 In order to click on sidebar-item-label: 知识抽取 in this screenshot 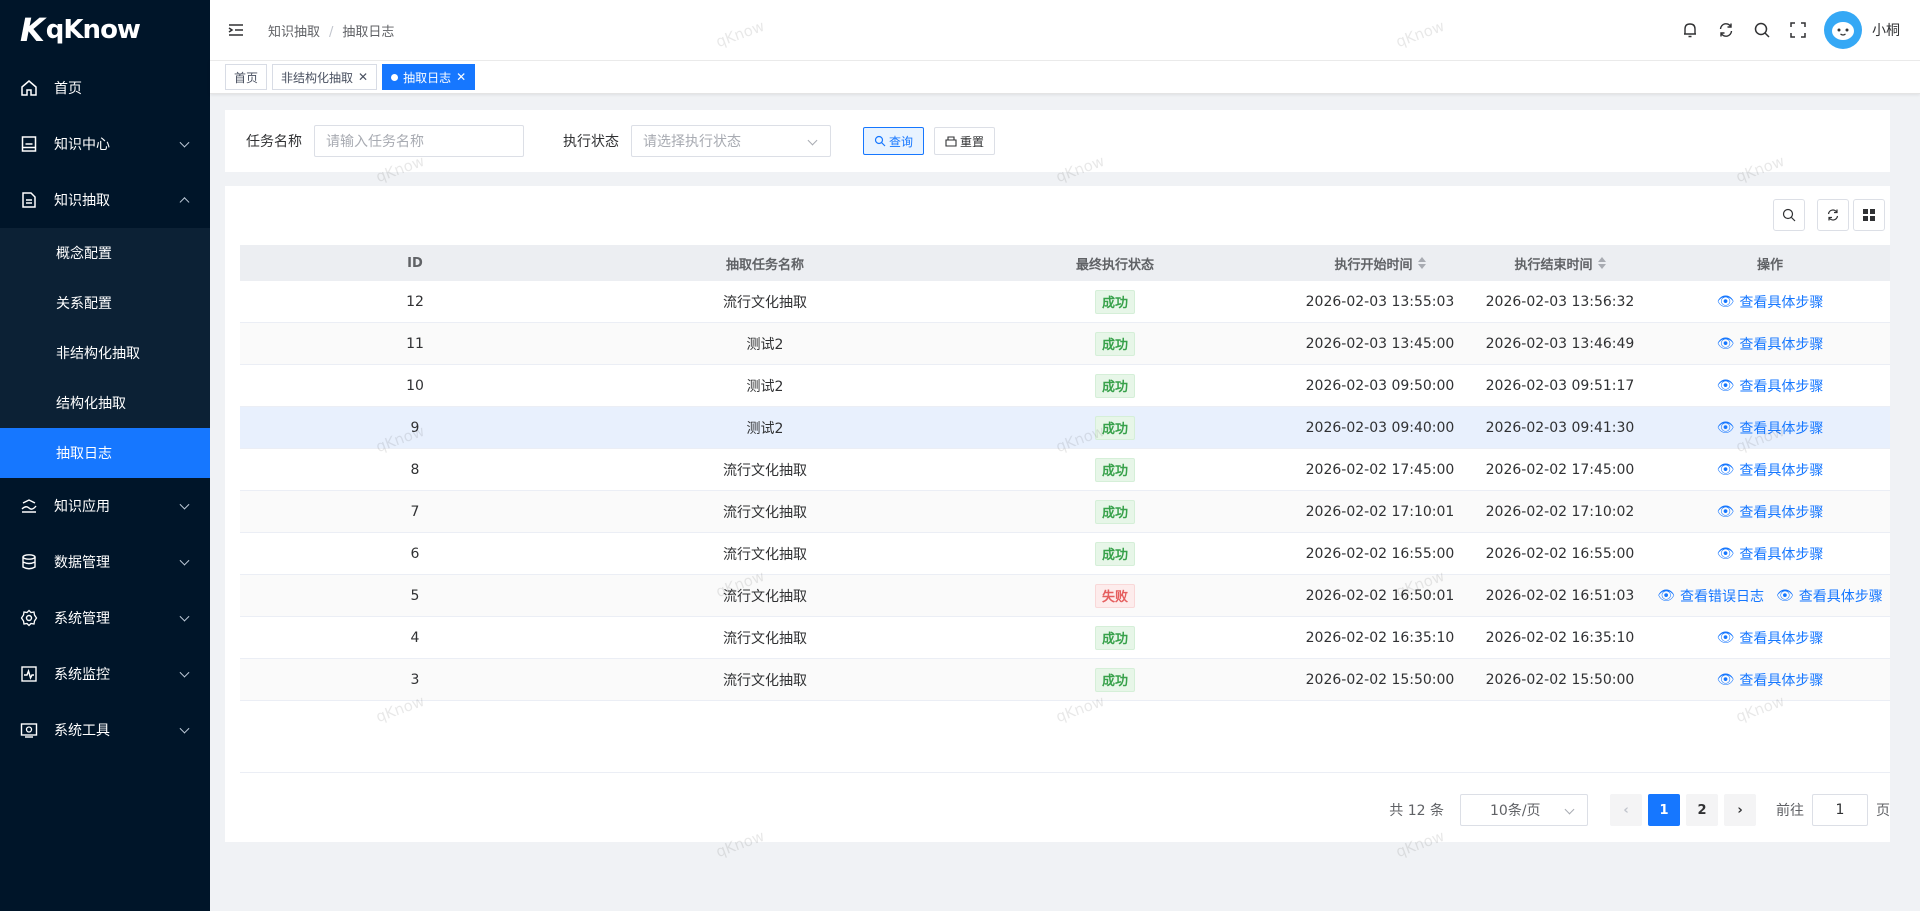, I will do `click(82, 201)`.